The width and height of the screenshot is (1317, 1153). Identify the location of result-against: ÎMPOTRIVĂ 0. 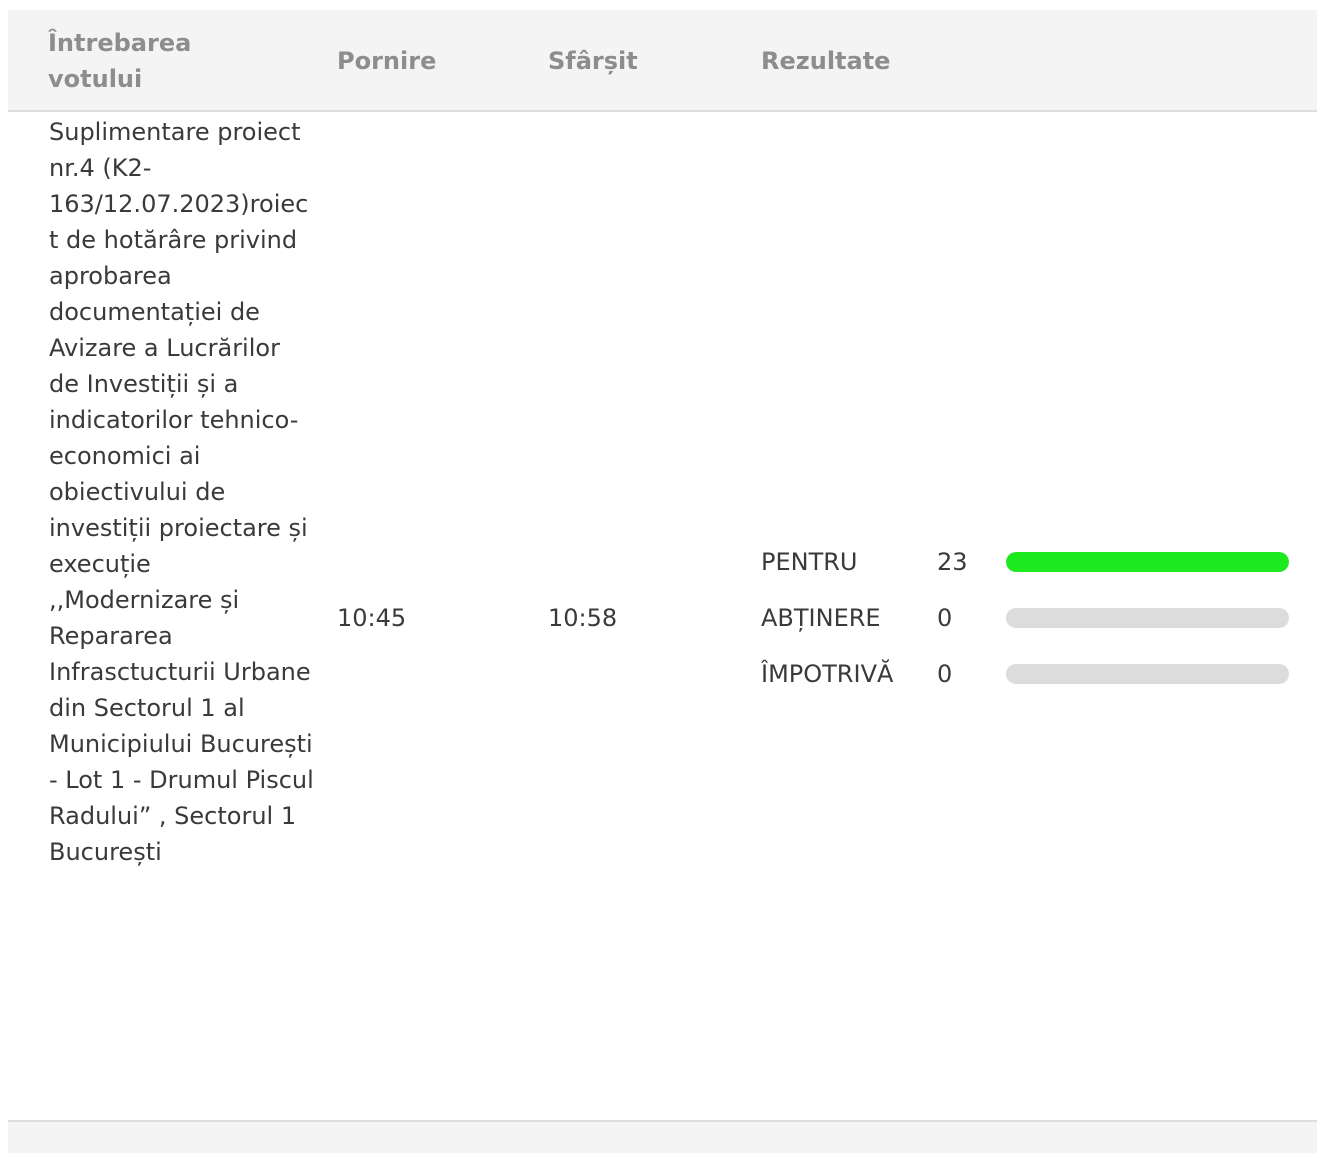
(1031, 684).